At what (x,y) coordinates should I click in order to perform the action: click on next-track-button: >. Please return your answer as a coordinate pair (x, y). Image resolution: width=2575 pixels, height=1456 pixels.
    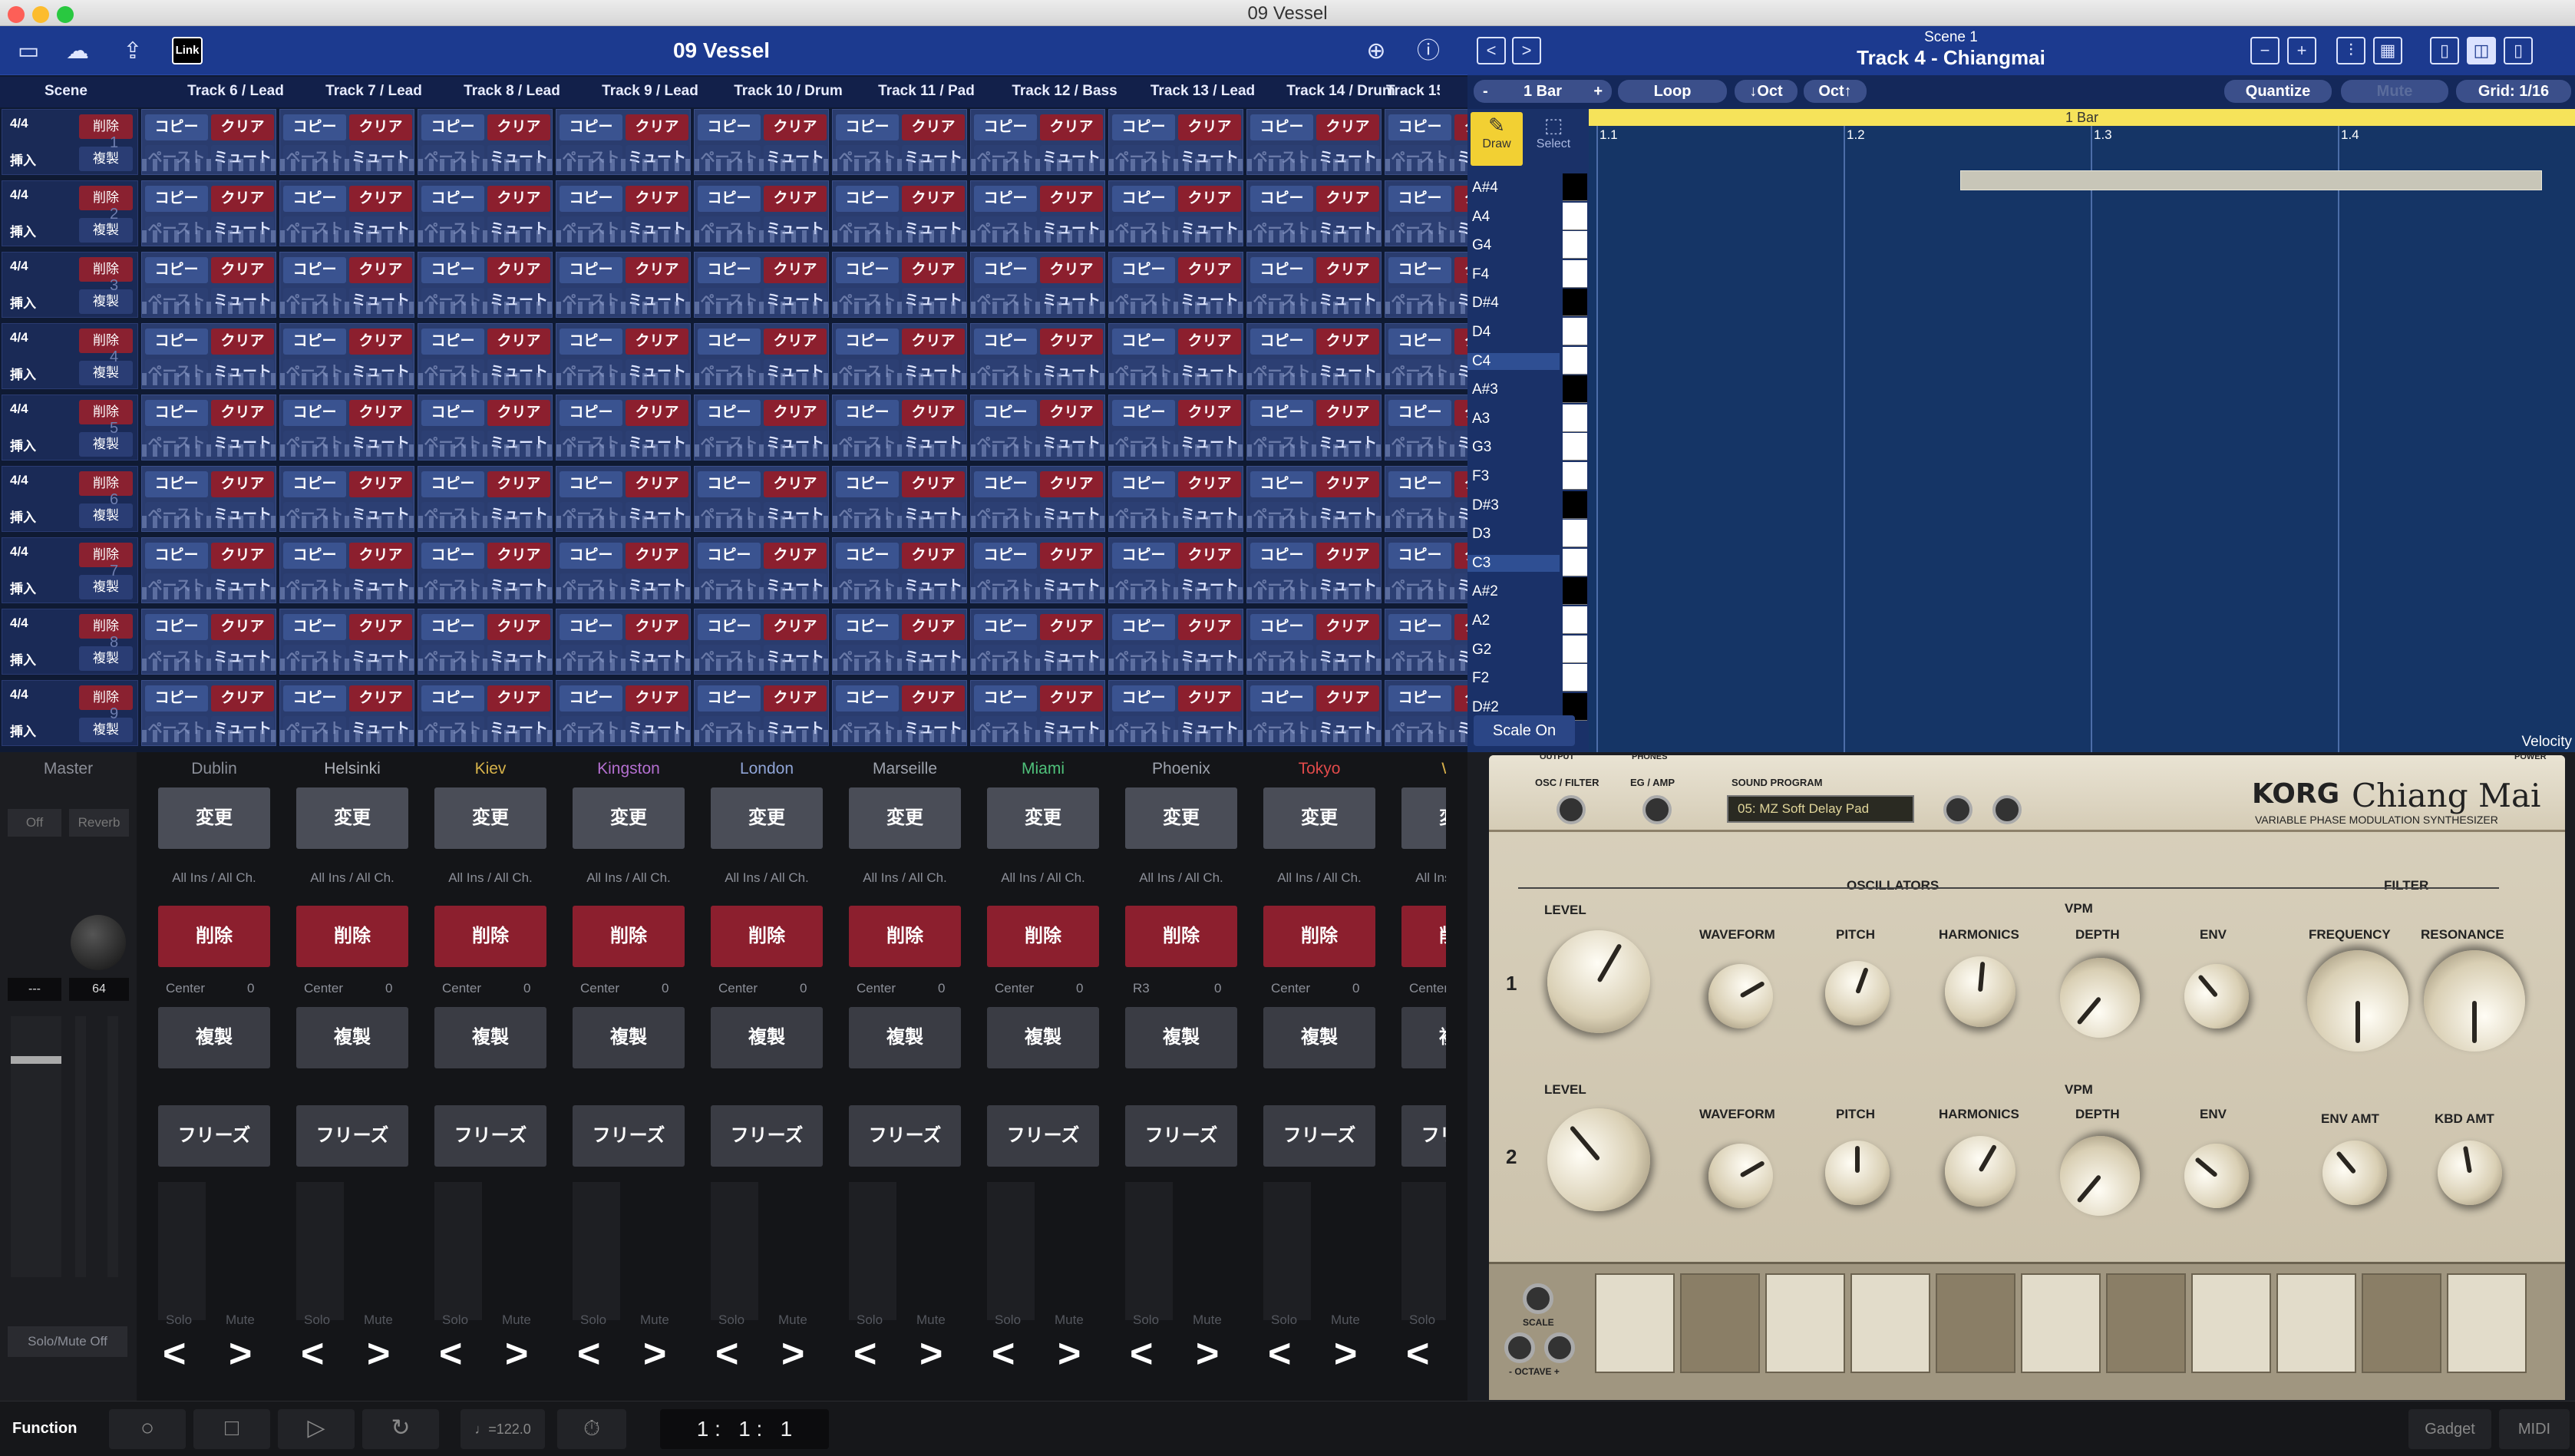
    Looking at the image, I should click on (1526, 51).